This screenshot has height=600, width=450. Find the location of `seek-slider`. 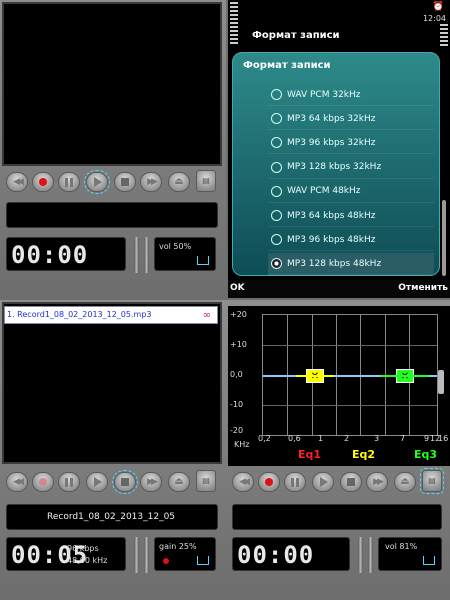

seek-slider is located at coordinates (136, 255).